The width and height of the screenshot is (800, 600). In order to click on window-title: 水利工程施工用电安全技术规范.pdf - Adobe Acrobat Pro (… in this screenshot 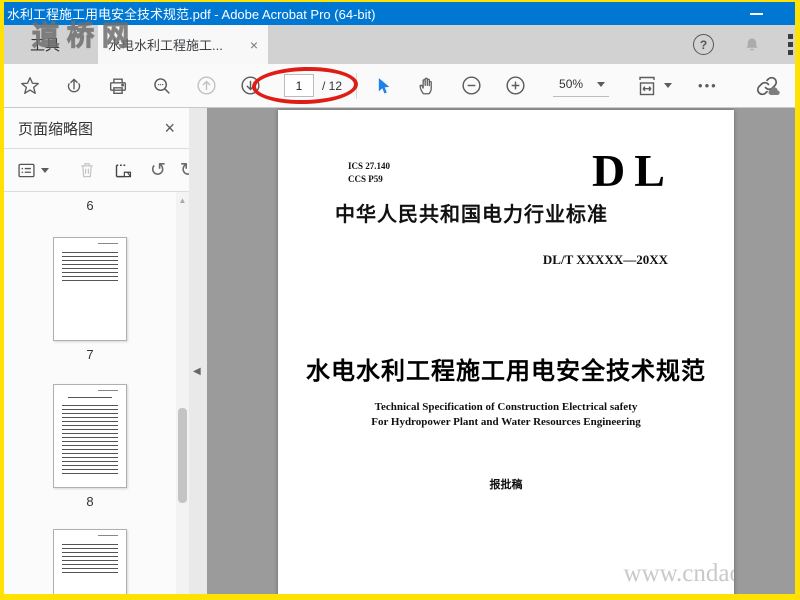, I will do `click(191, 14)`.